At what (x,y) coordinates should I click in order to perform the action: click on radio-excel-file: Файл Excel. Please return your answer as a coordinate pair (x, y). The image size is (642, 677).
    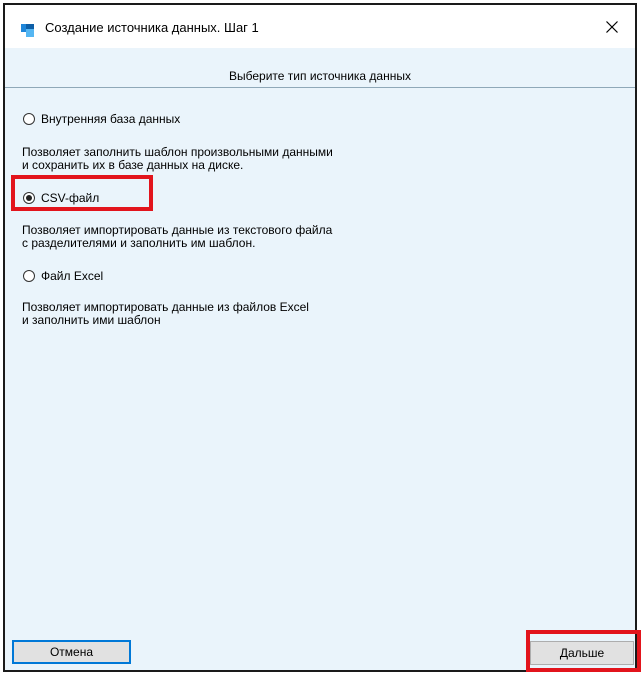
    Looking at the image, I should click on (63, 276).